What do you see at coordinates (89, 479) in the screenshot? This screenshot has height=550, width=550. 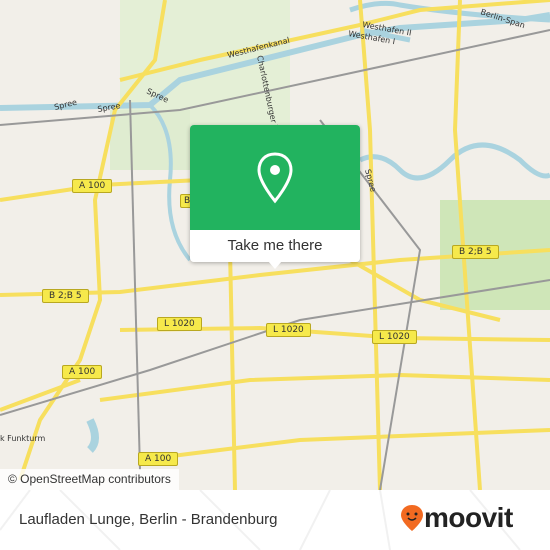 I see `map-attribution: © OpenStreetMap contributors` at bounding box center [89, 479].